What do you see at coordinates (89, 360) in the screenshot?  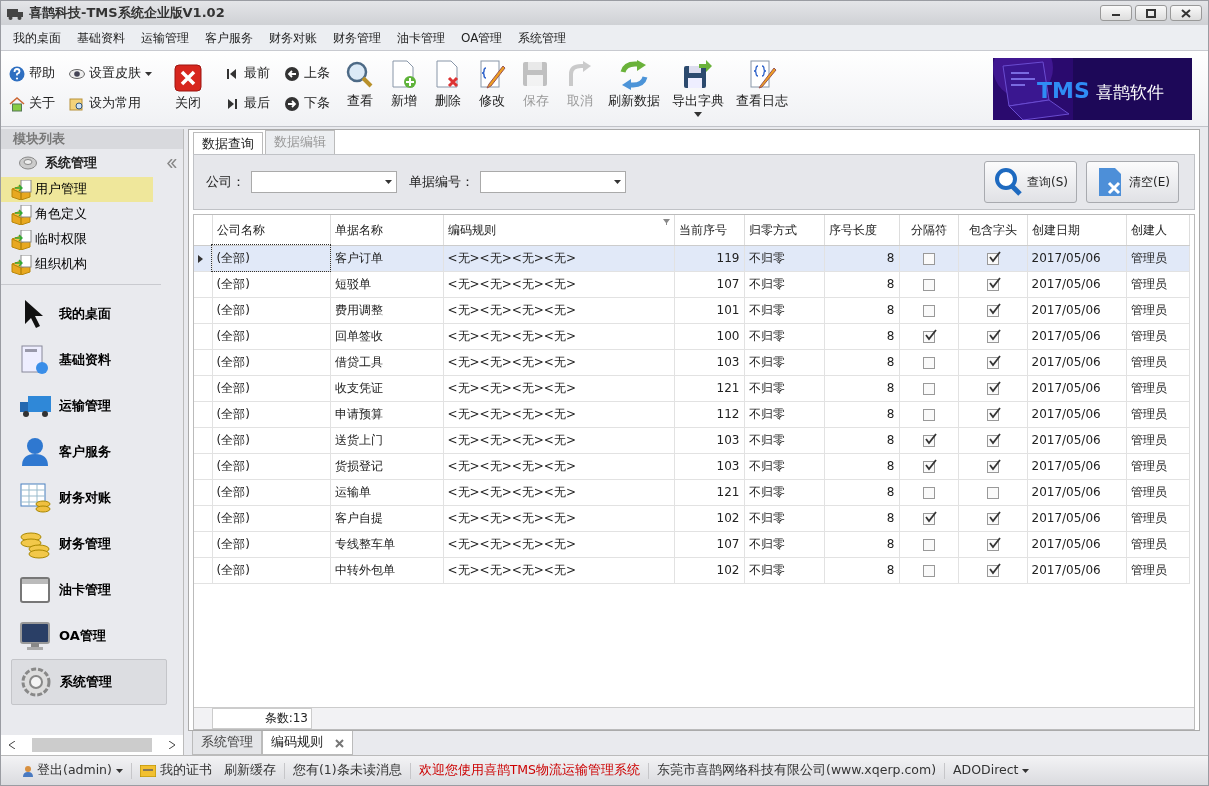 I see `module-button: 基础资料` at bounding box center [89, 360].